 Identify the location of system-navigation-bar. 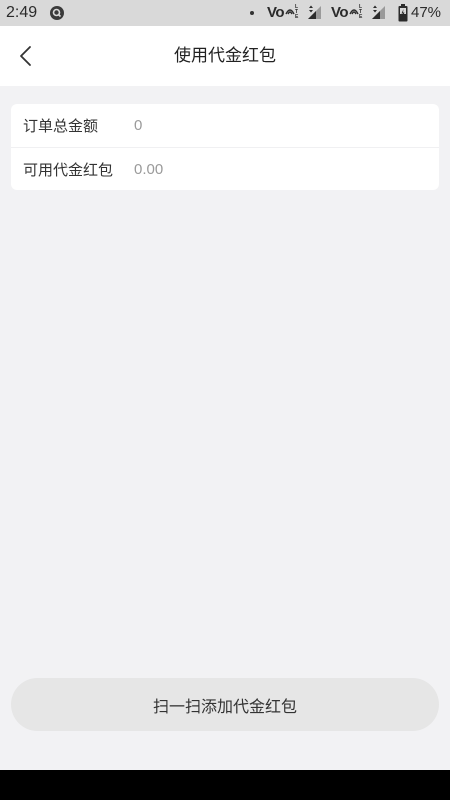
(225, 785).